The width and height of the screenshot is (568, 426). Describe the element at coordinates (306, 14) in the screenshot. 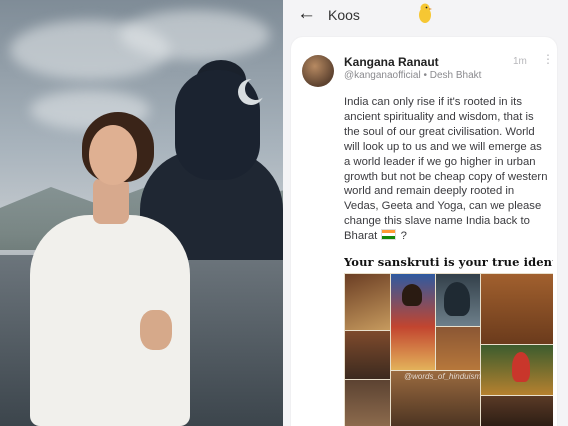

I see `arrow-left-icon: ←` at that location.